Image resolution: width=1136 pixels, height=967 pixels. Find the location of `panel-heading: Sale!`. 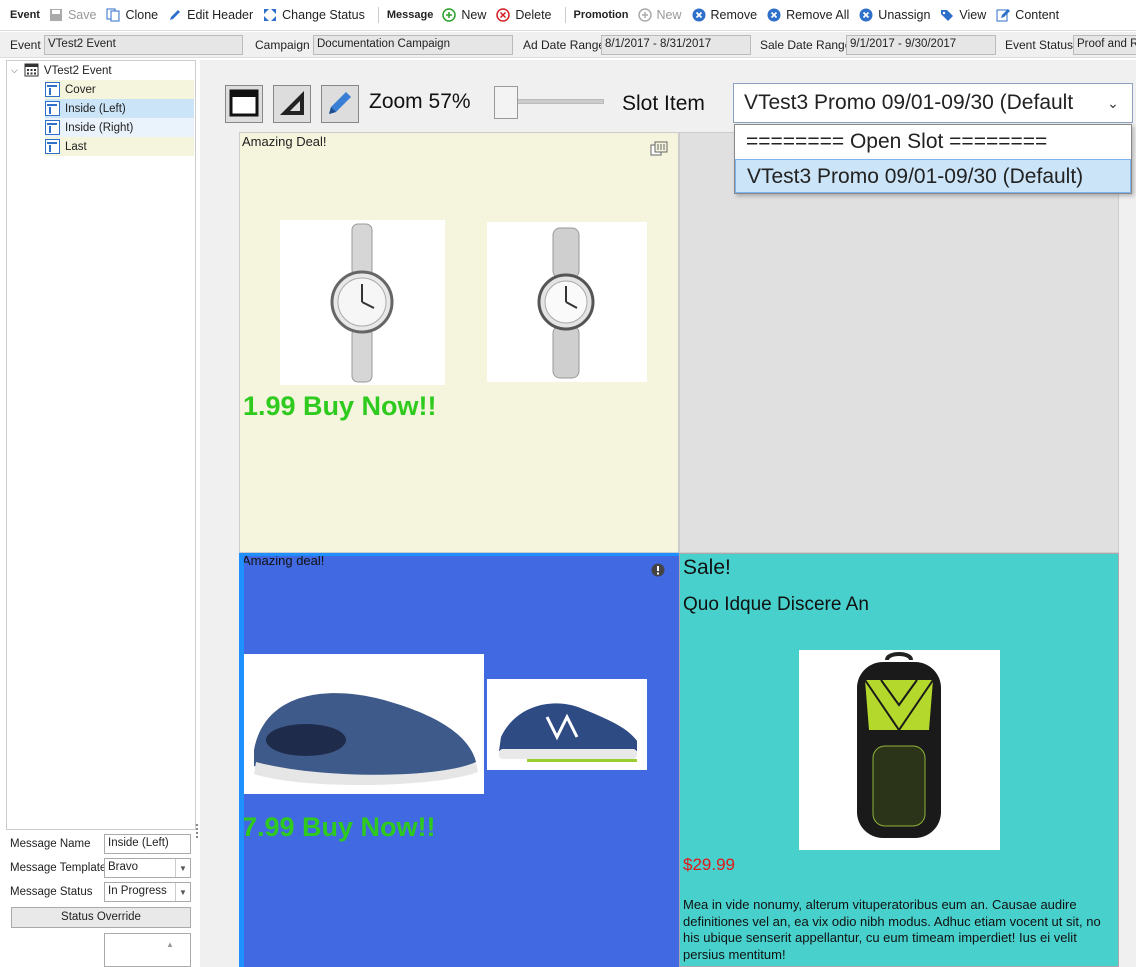

panel-heading: Sale! is located at coordinates (707, 567).